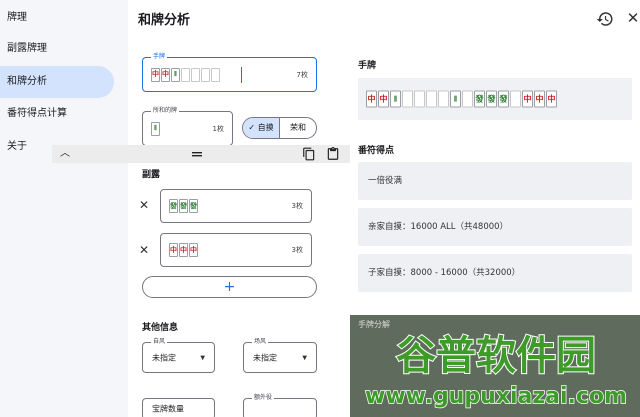 Image resolution: width=640 pixels, height=417 pixels. I want to click on svg-text: 谷普软件园, so click(496, 356).